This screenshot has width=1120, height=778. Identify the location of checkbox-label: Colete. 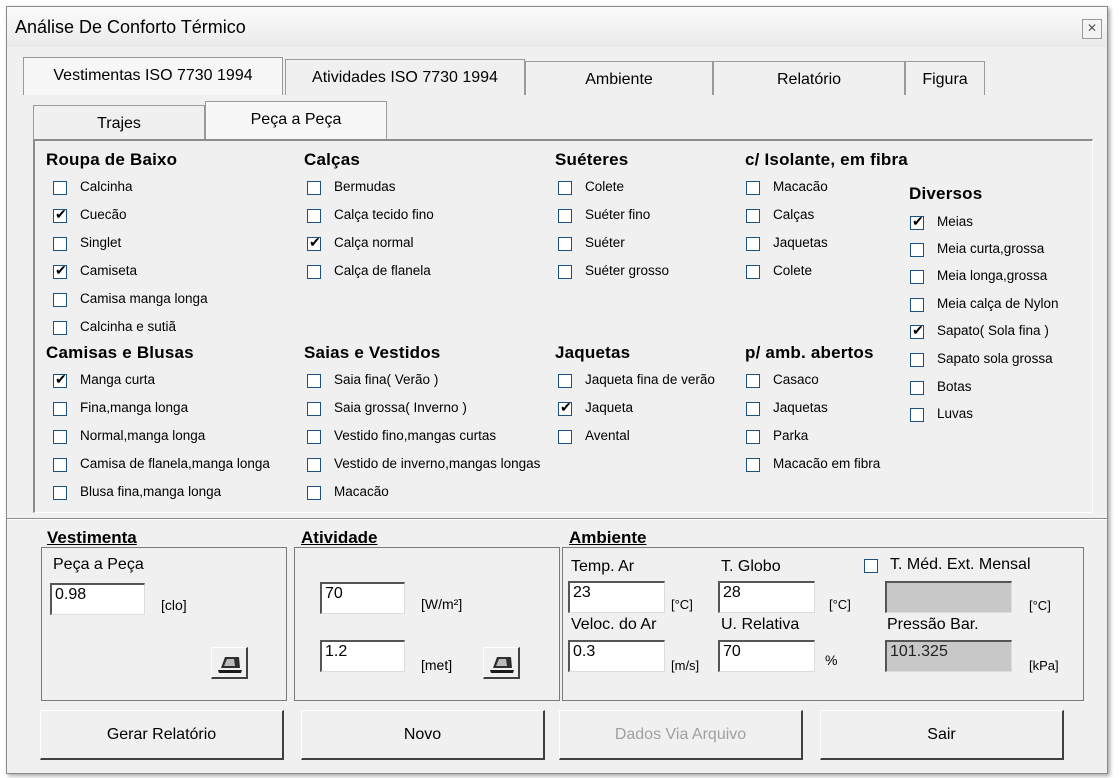
(605, 186).